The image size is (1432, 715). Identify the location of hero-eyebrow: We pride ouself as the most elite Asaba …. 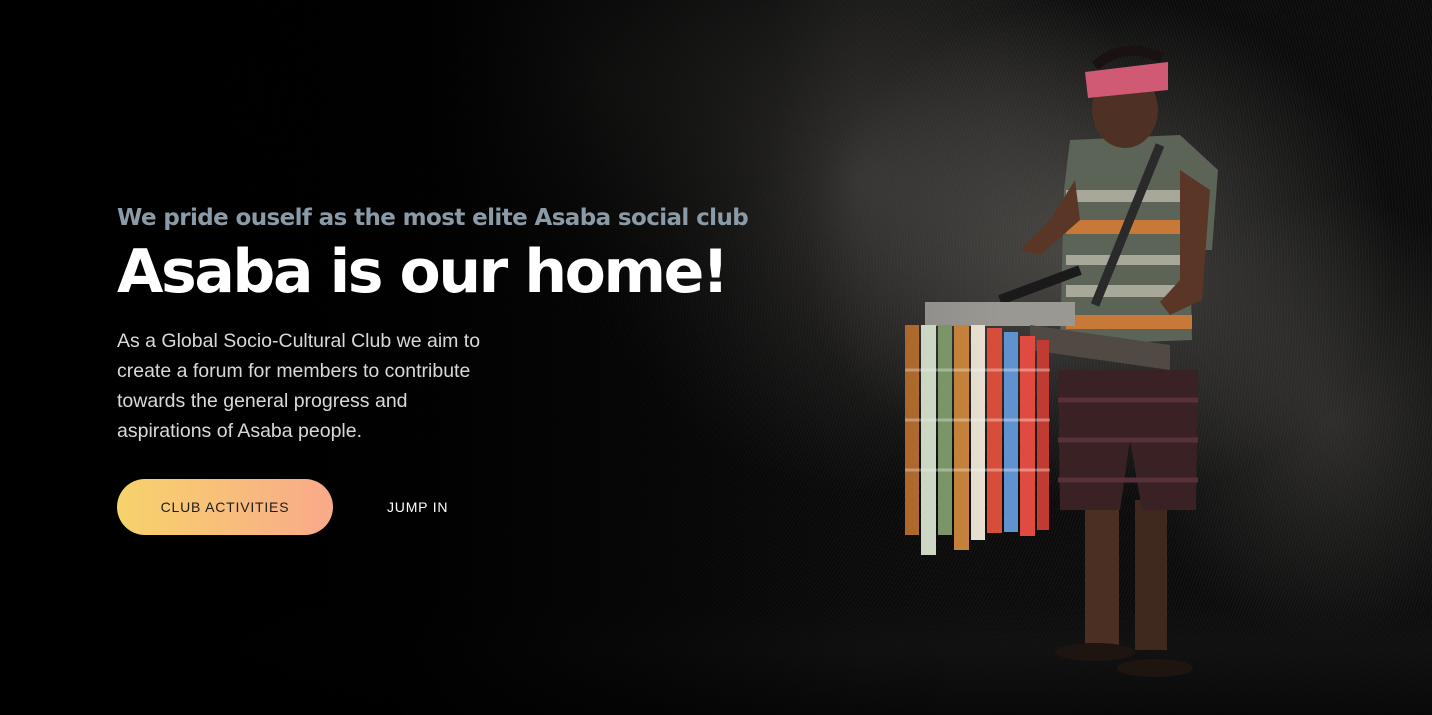
(433, 218).